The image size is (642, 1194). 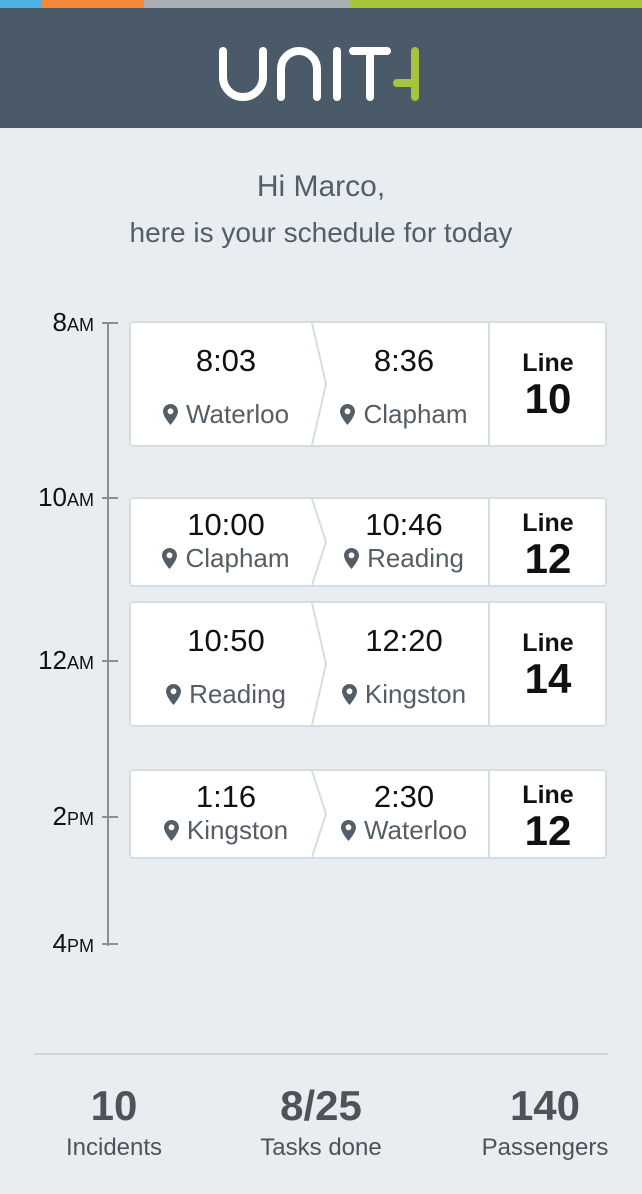 I want to click on timeline-hour: 12, so click(x=52, y=660).